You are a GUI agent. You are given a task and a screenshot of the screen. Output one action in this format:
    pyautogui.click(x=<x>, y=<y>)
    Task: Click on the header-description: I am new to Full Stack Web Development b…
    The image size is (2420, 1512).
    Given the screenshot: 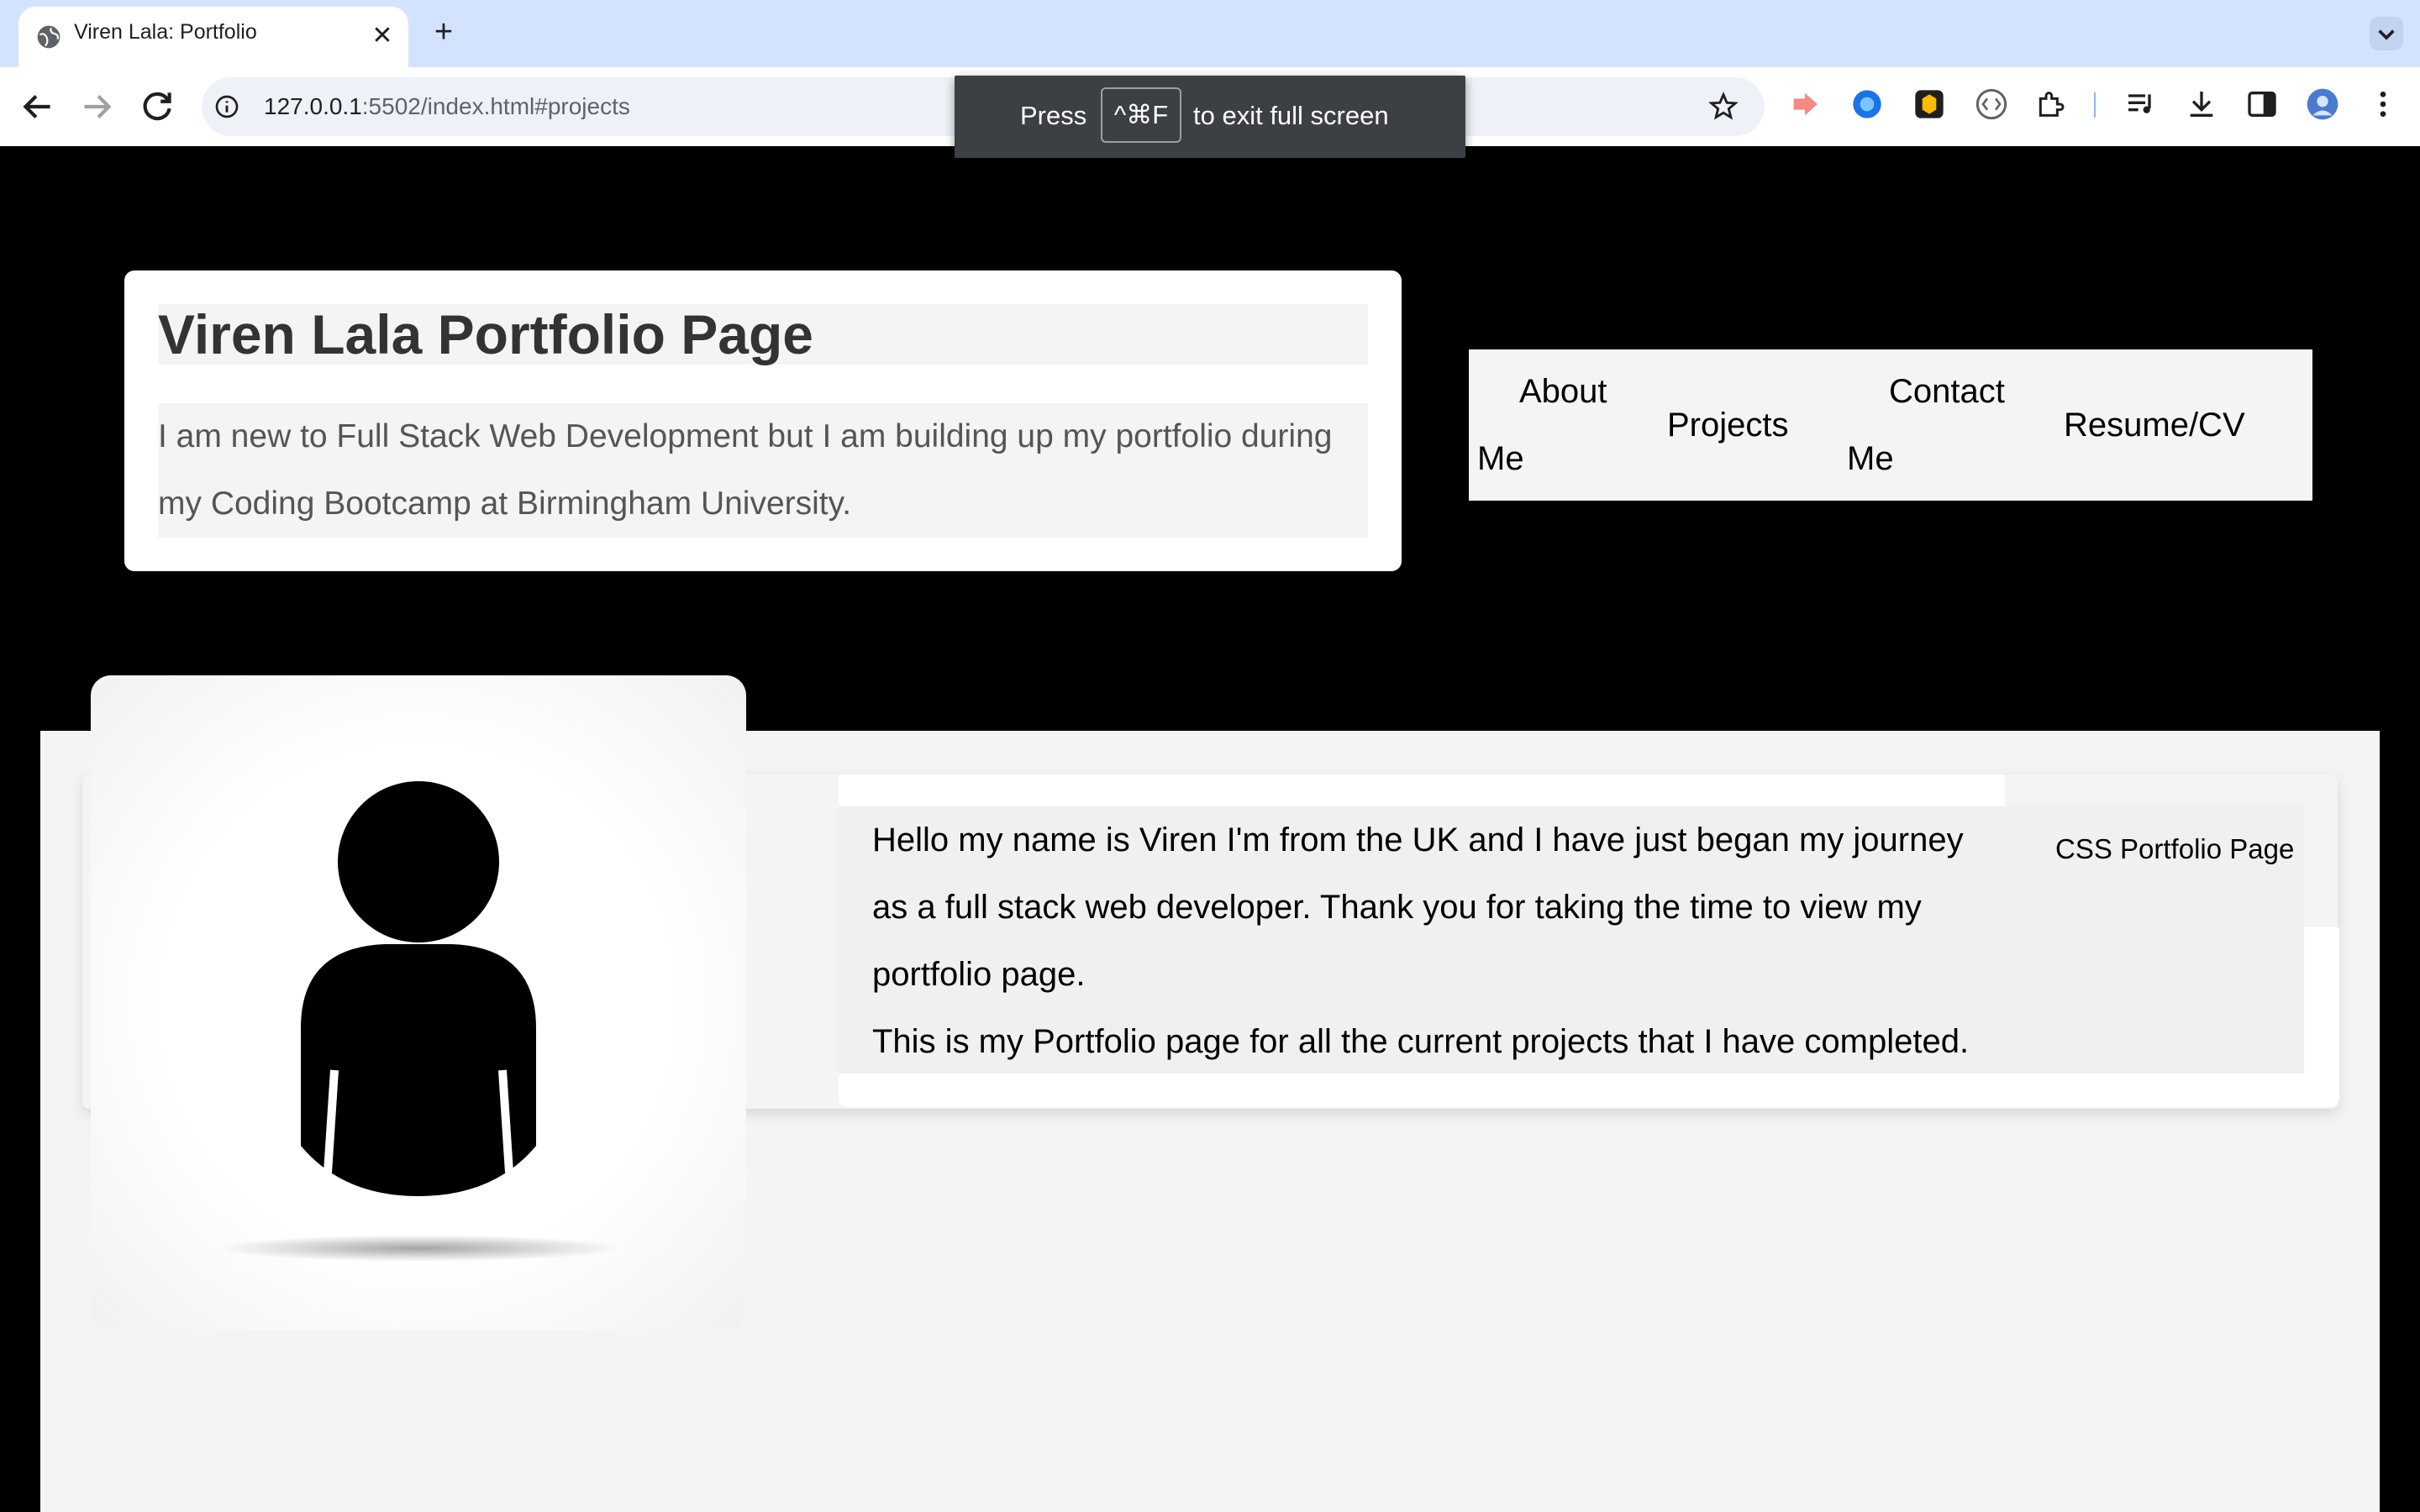 What is the action you would take?
    pyautogui.click(x=763, y=470)
    